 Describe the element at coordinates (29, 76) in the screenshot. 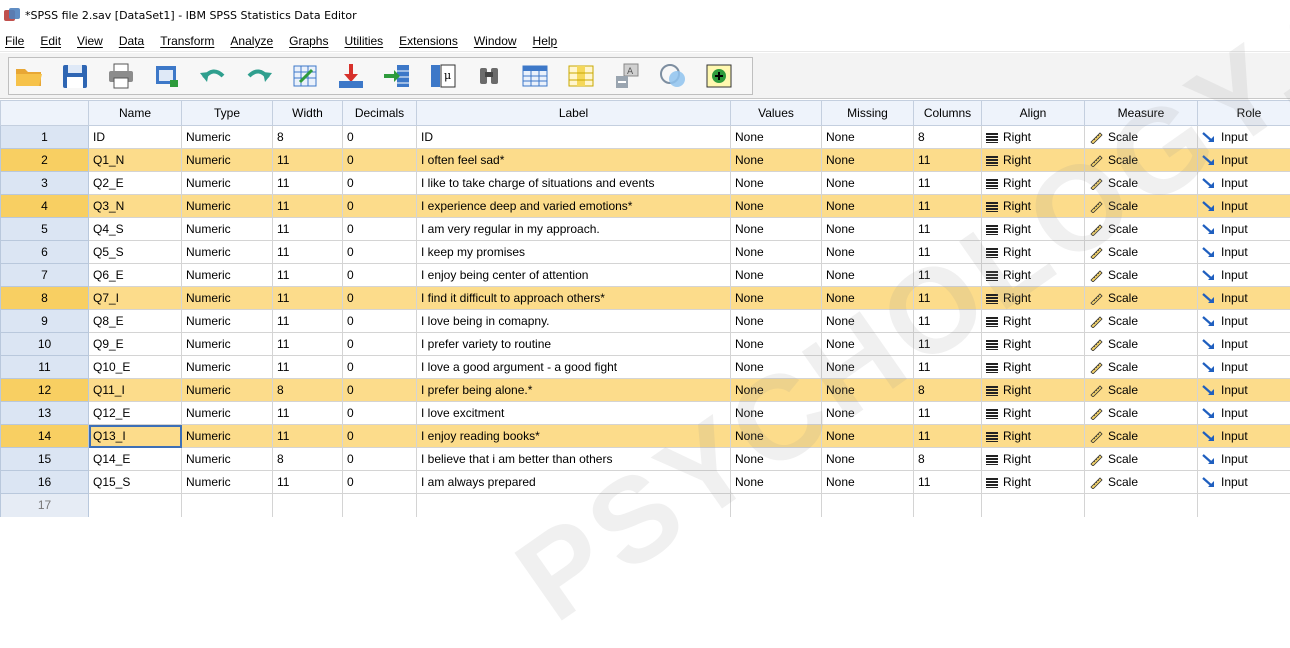

I see `open-icon` at that location.